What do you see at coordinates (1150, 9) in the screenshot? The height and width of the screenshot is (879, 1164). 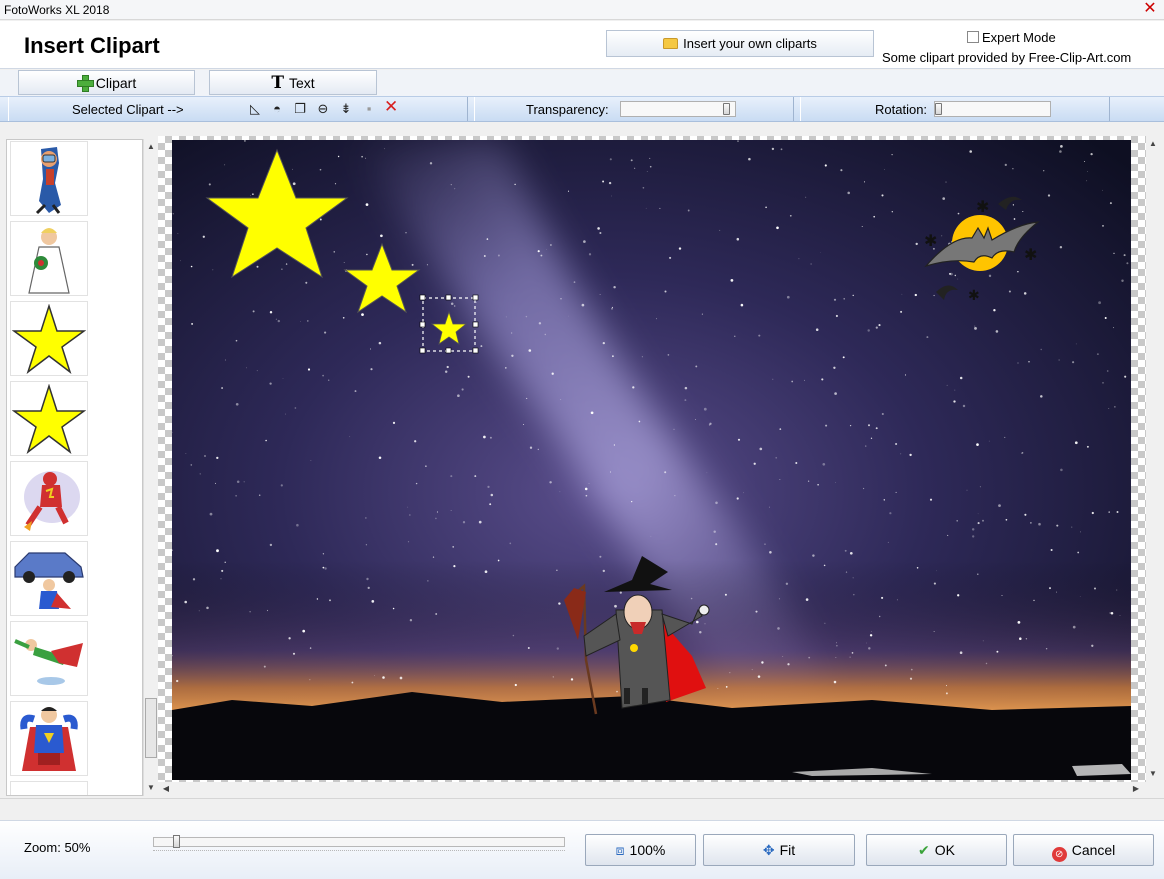 I see `close-icon: ✕` at bounding box center [1150, 9].